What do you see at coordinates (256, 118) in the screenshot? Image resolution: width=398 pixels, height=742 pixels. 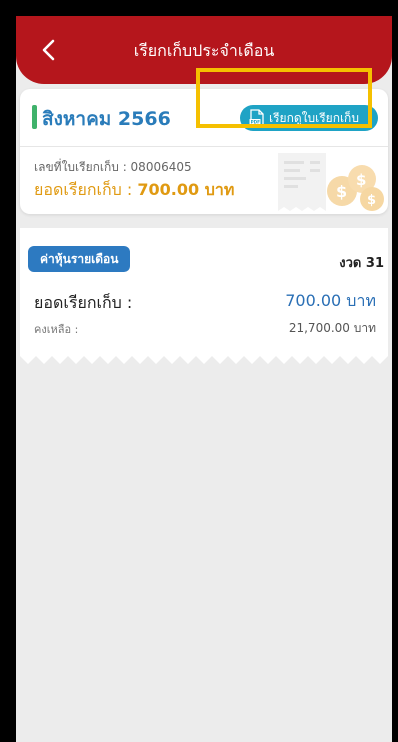 I see `pdf-icon: PDF` at bounding box center [256, 118].